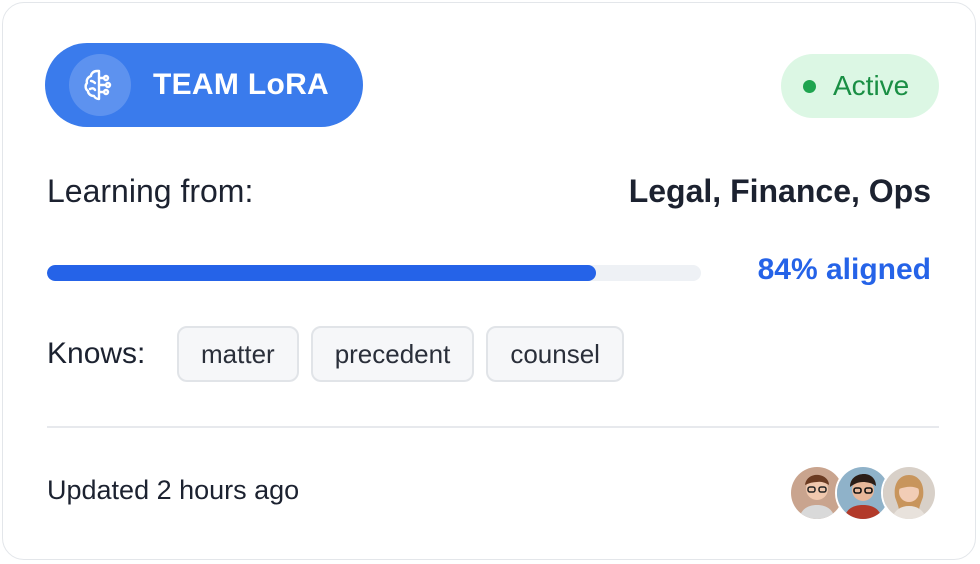 This screenshot has height=564, width=980. Describe the element at coordinates (909, 493) in the screenshot. I see `avatar` at that location.